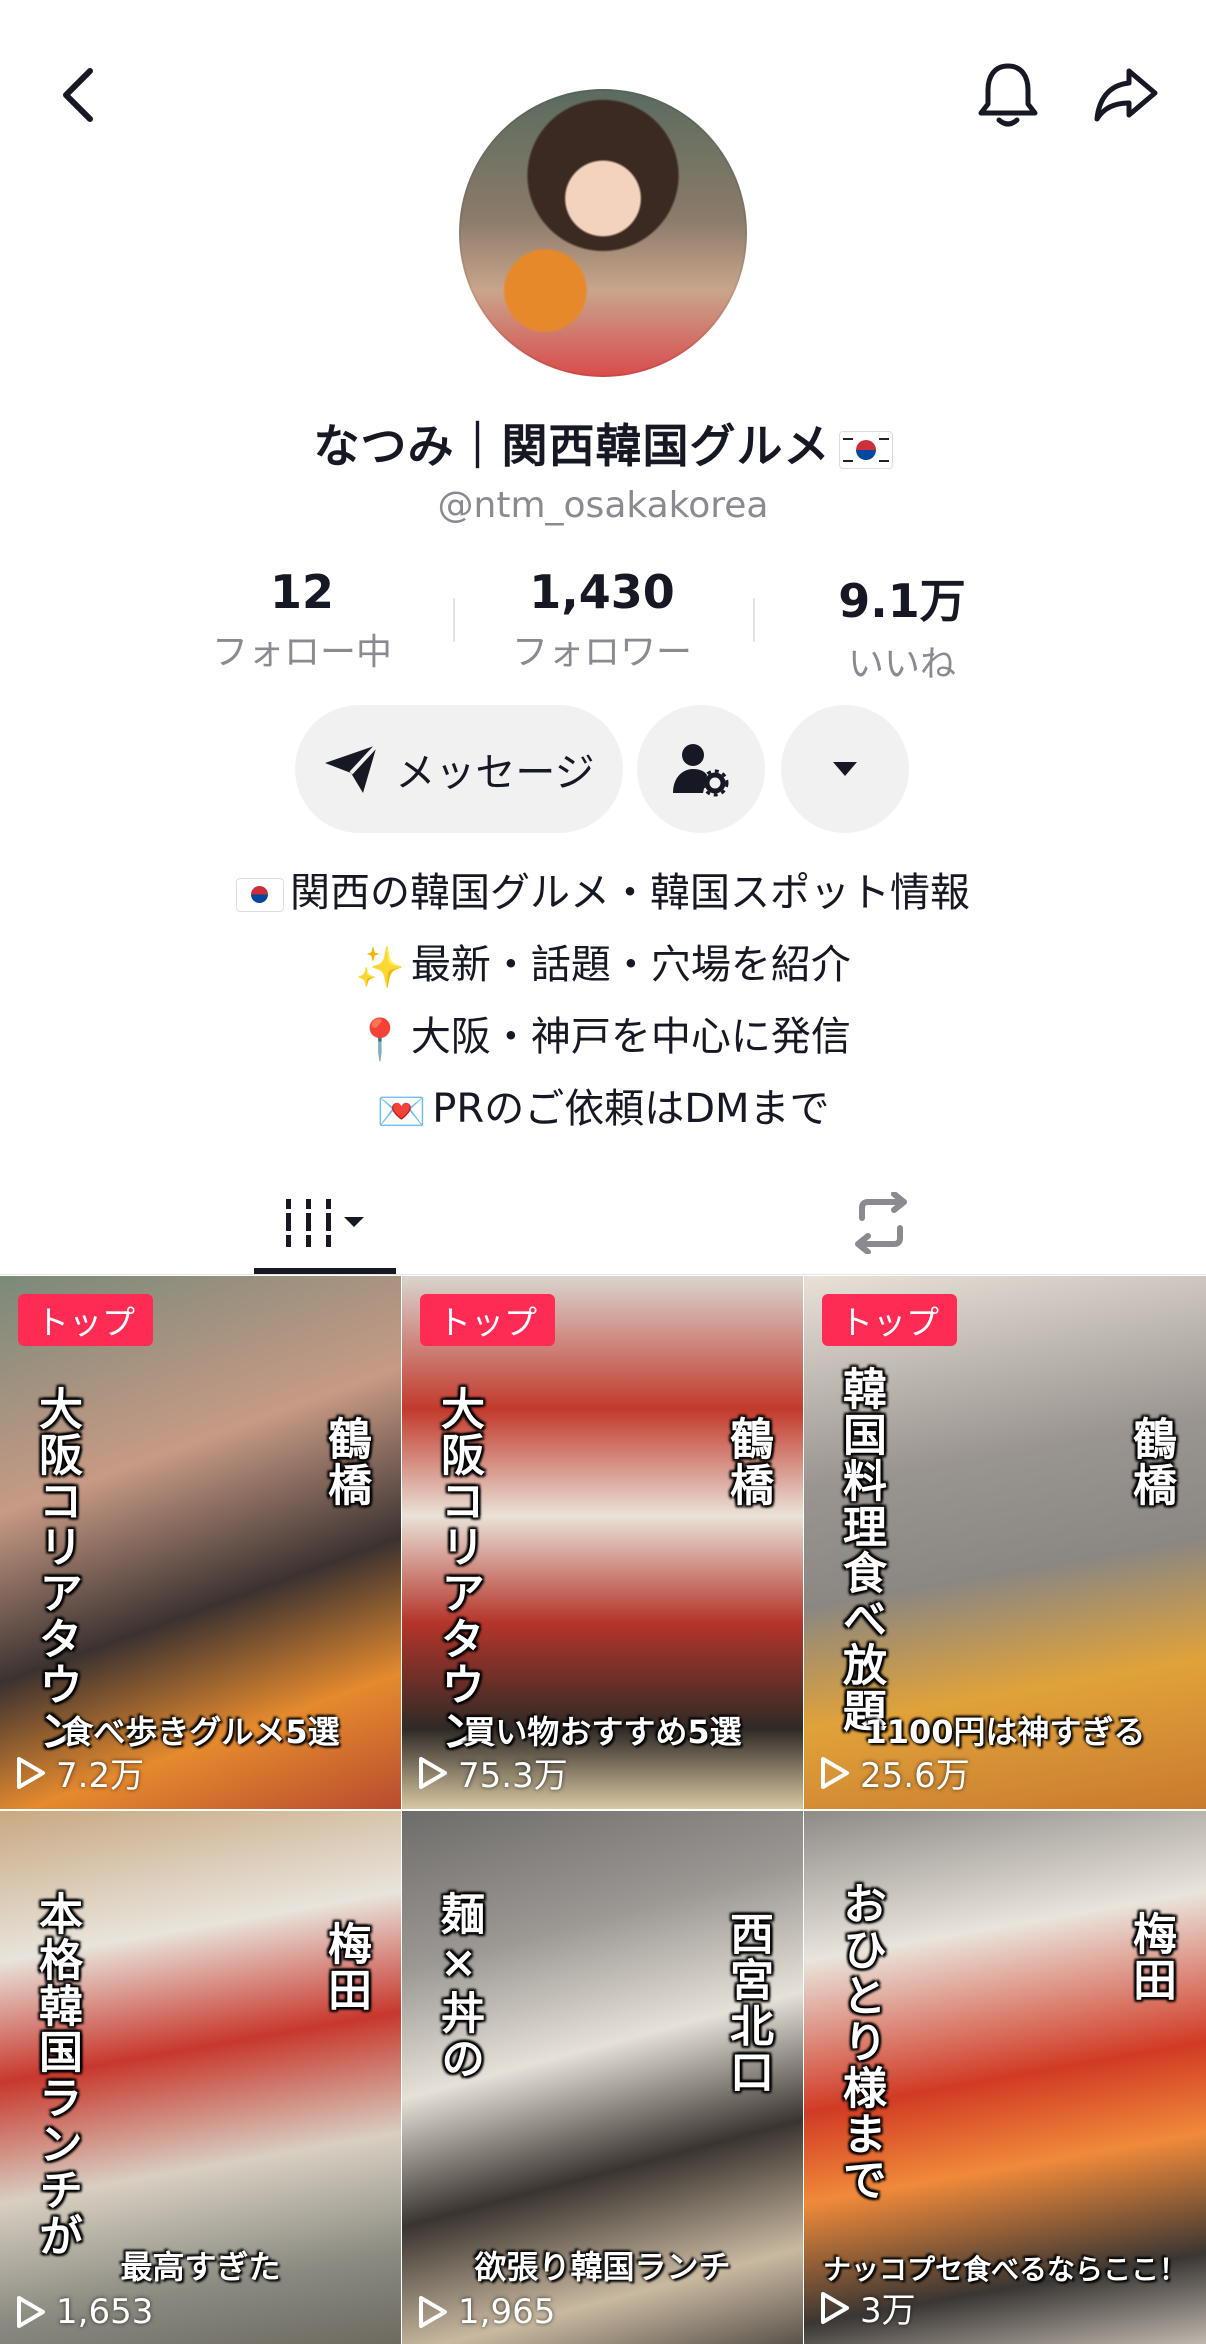 This screenshot has height=2344, width=1206. I want to click on video-tile: 本格韓国ランチが 梅田 最高すぎた 1,653, so click(200, 2077).